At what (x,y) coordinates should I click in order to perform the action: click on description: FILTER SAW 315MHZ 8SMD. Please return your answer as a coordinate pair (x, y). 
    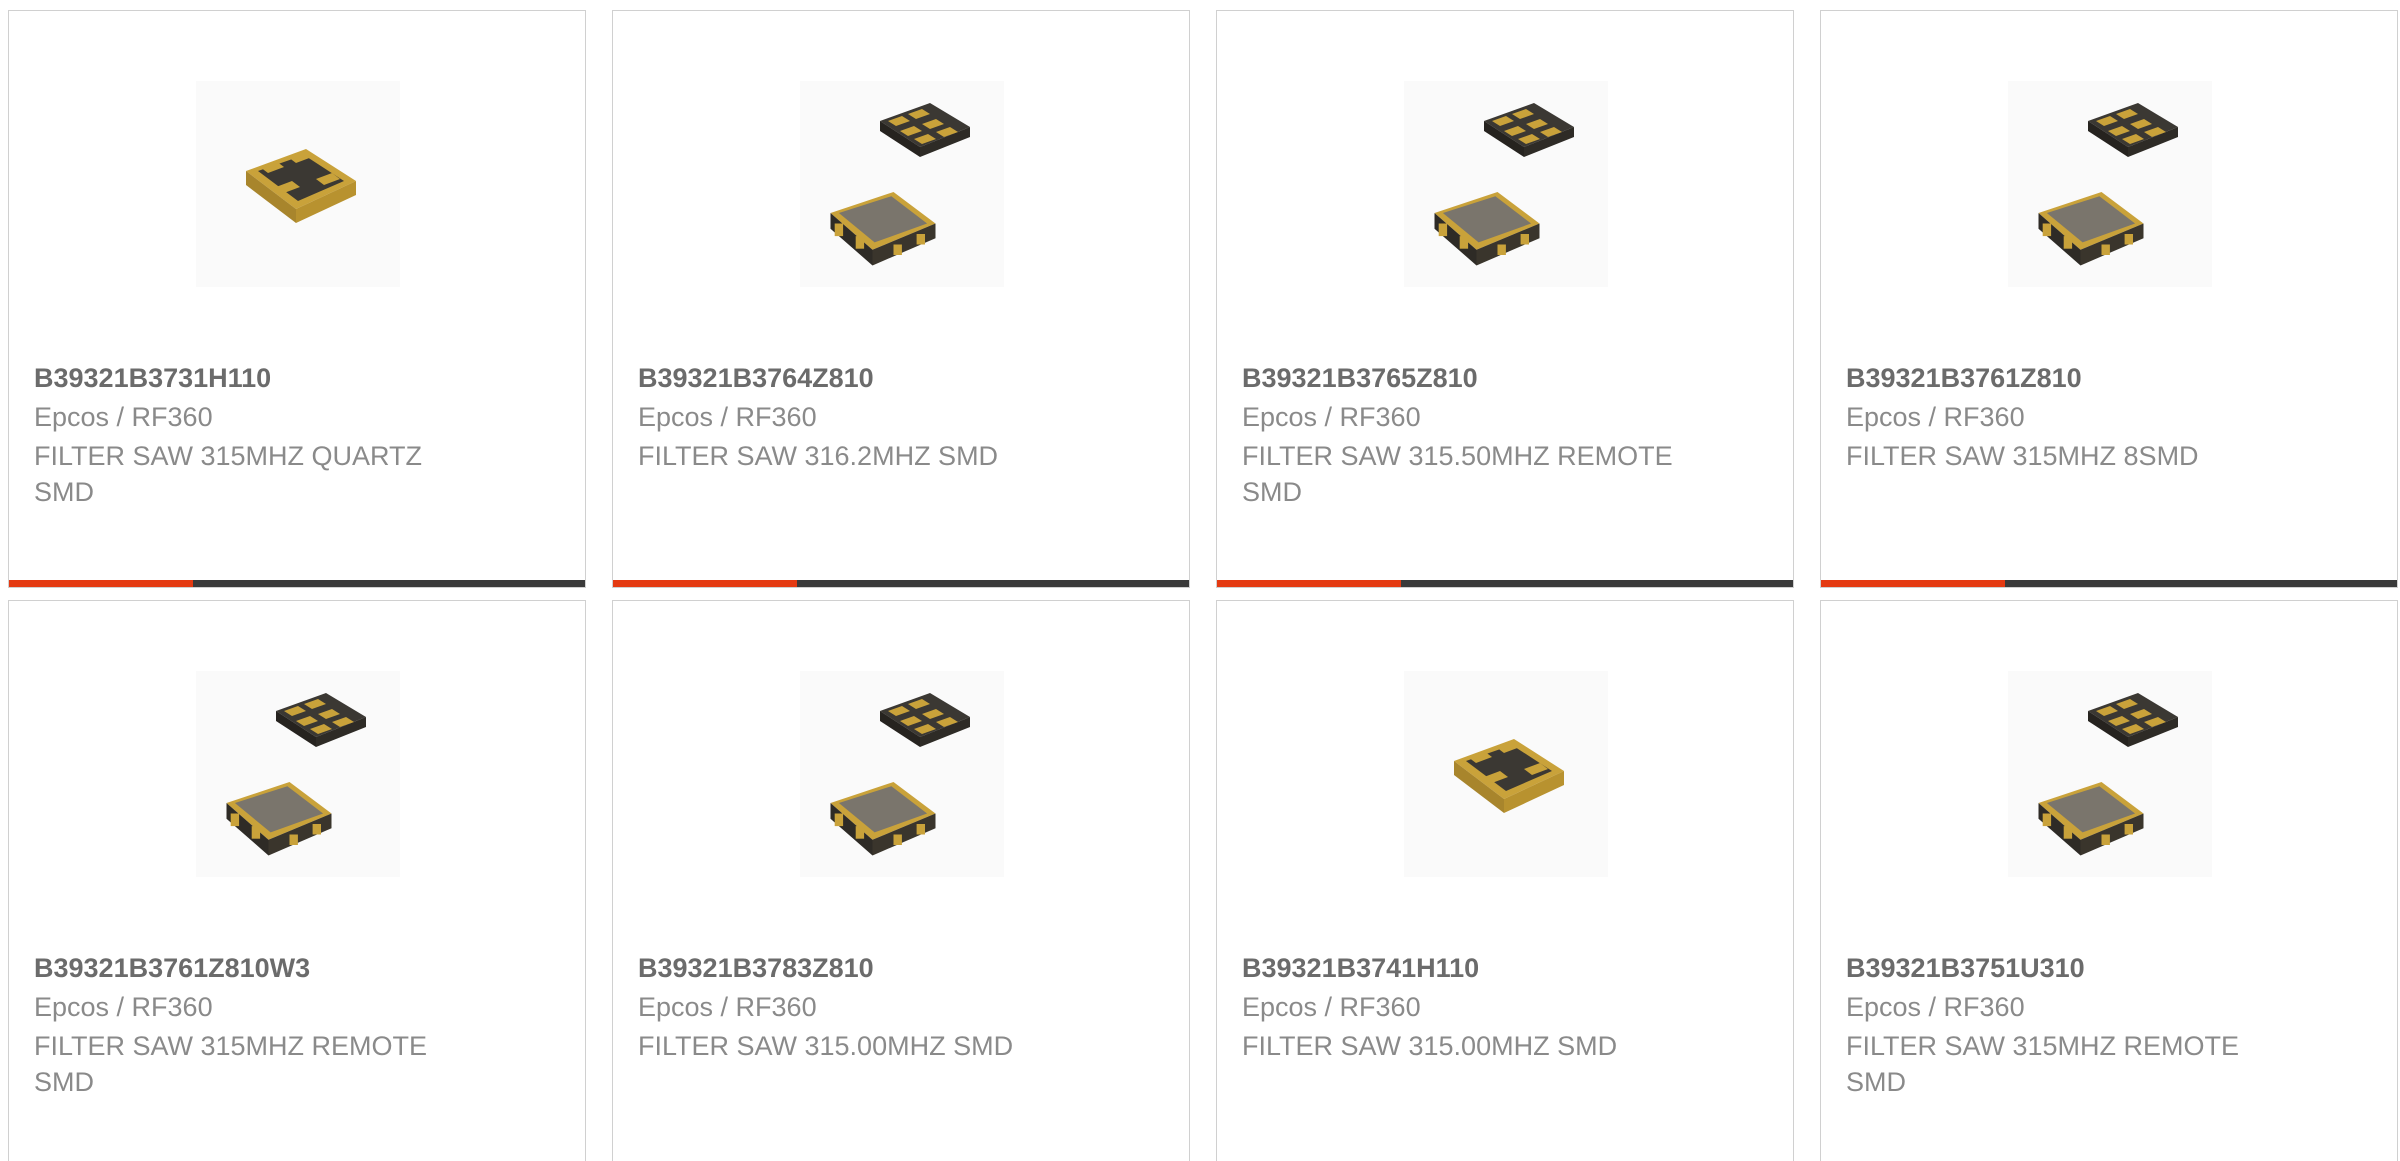
    Looking at the image, I should click on (2022, 456).